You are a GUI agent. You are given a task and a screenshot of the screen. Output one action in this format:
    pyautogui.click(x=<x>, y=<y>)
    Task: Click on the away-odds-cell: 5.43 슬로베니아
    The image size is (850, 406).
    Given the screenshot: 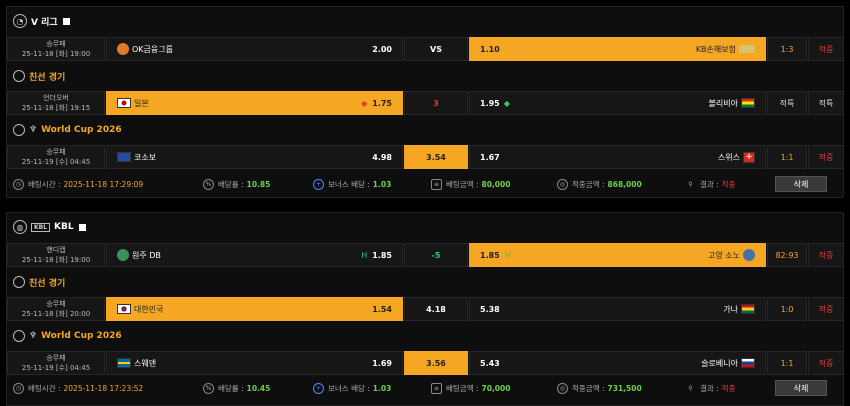 What is the action you would take?
    pyautogui.click(x=617, y=363)
    